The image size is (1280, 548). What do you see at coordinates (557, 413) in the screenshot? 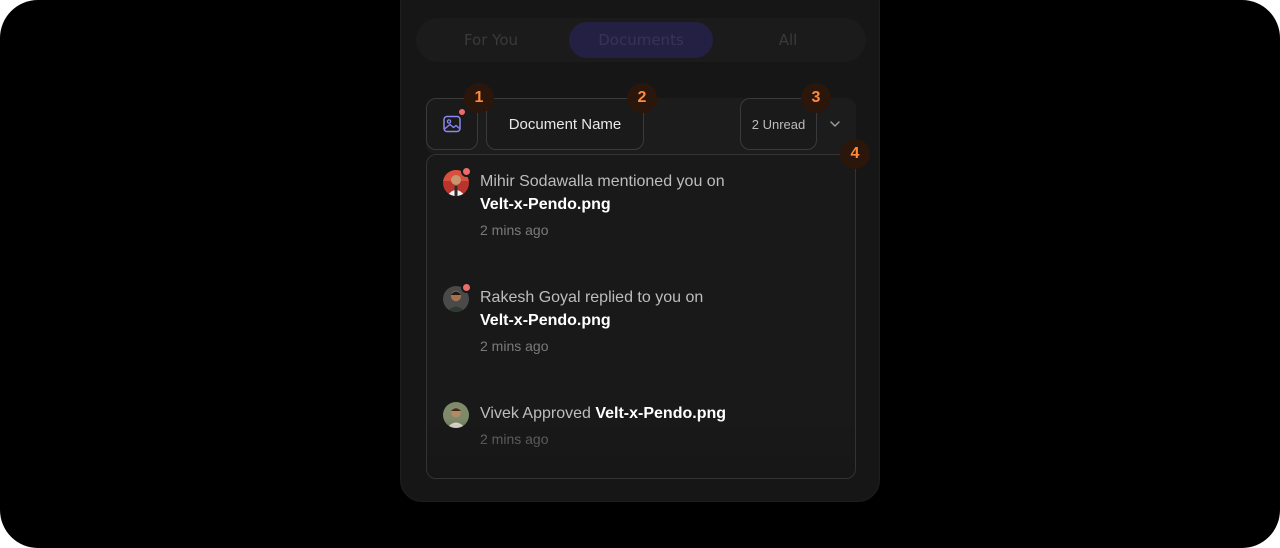
I see `notification-action: Approved` at bounding box center [557, 413].